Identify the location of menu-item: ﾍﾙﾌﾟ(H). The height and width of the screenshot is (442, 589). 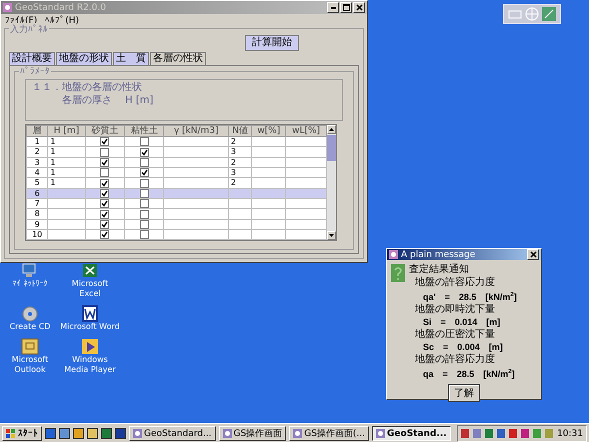
(62, 20).